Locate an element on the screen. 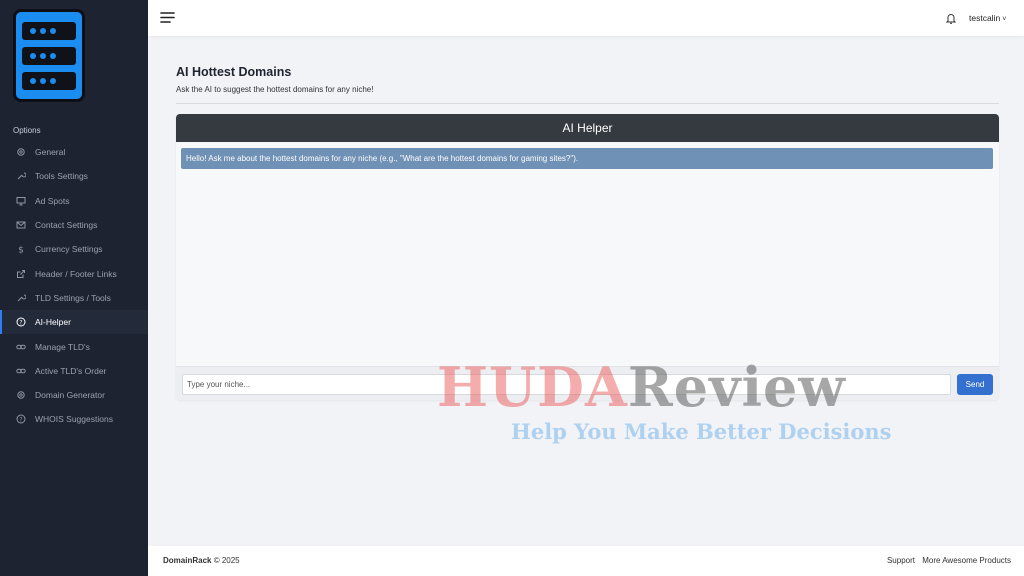  footer-copyright: DomainRack © 2025 is located at coordinates (201, 560).